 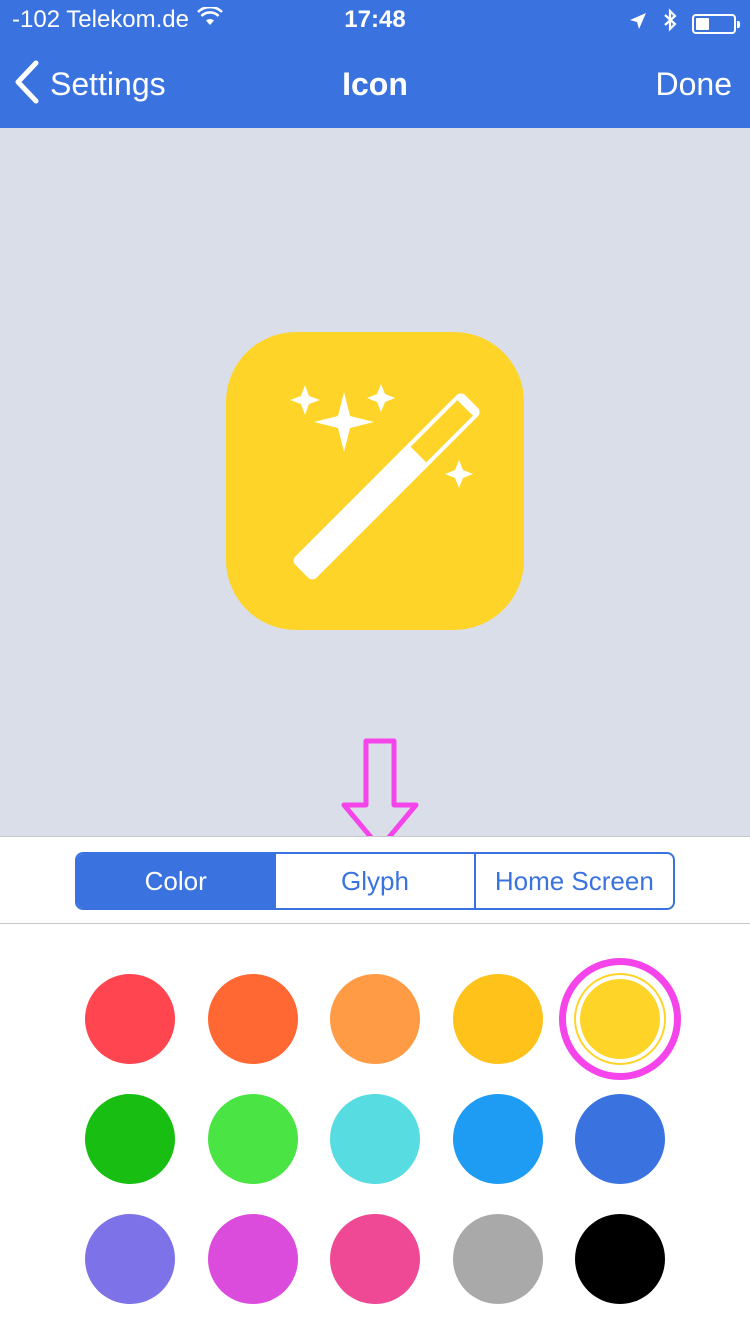 What do you see at coordinates (716, 23) in the screenshot?
I see `battery-icon` at bounding box center [716, 23].